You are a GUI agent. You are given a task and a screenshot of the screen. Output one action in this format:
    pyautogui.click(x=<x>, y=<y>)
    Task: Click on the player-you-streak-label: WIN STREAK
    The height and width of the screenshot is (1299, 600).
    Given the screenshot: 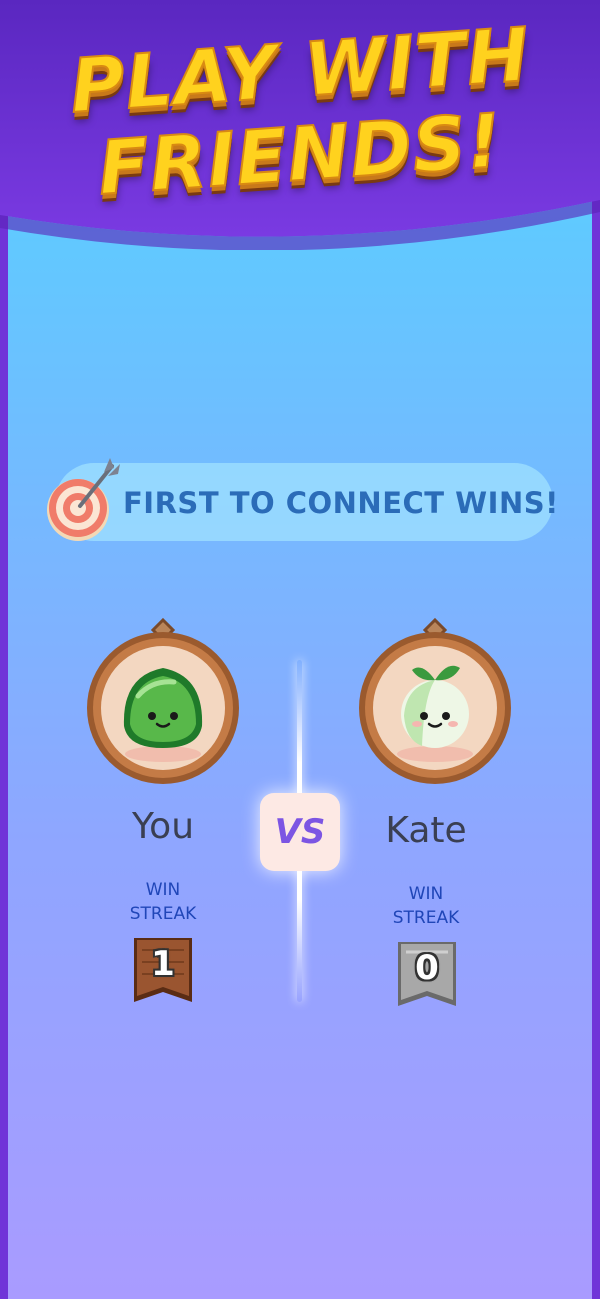 What is the action you would take?
    pyautogui.click(x=163, y=902)
    